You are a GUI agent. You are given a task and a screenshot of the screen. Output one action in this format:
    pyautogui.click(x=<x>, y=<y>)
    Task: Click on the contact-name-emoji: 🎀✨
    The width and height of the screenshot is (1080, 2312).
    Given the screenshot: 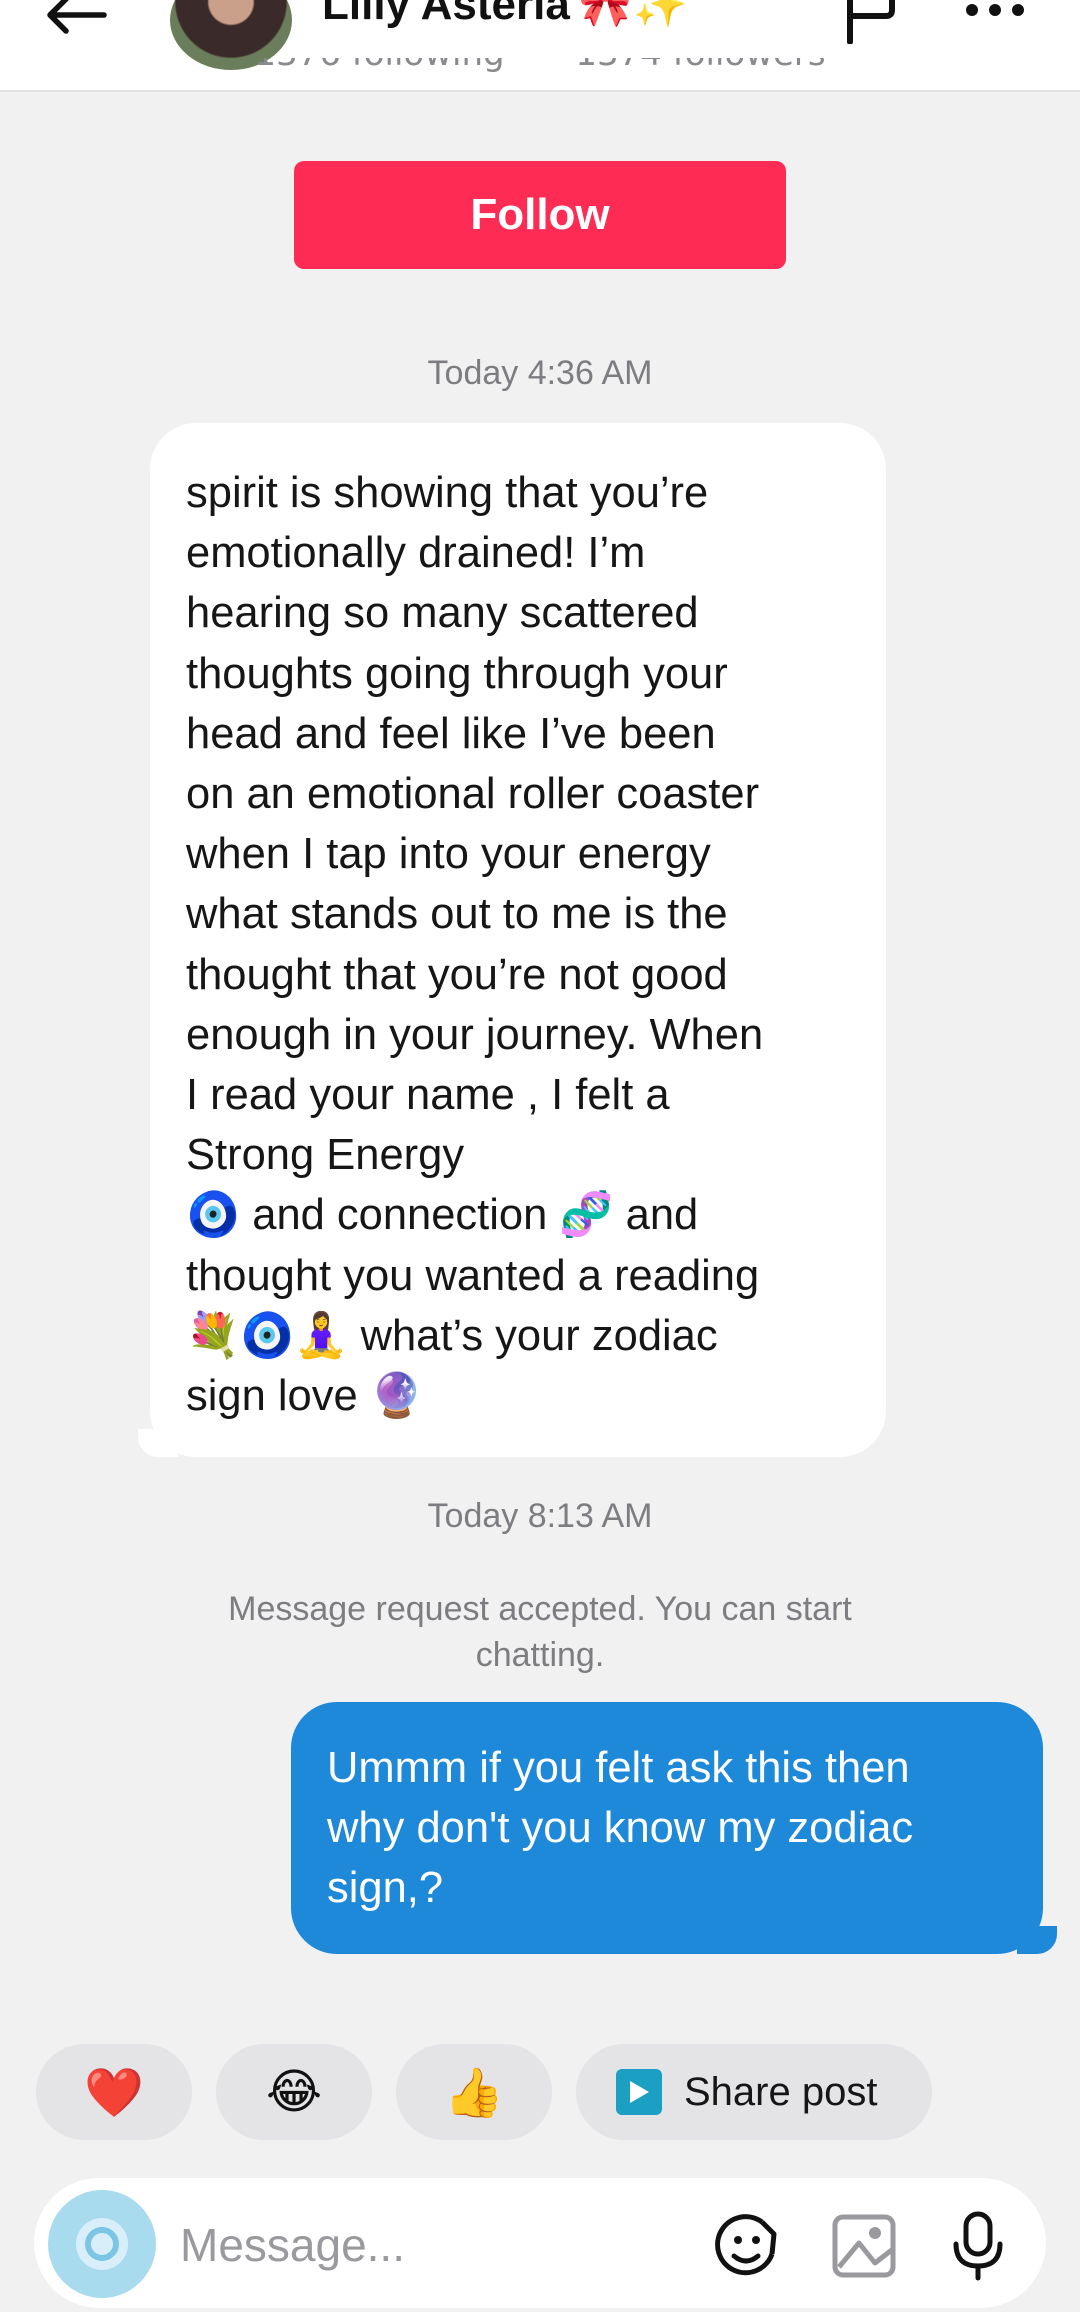 What is the action you would take?
    pyautogui.click(x=632, y=14)
    